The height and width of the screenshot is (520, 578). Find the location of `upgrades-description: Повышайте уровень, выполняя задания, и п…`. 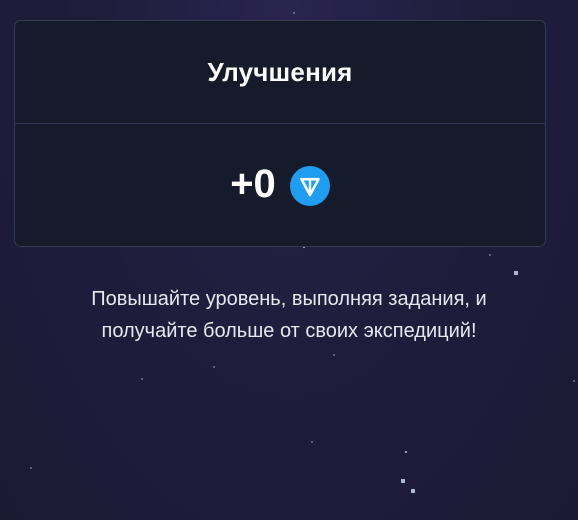

upgrades-description: Повышайте уровень, выполняя задания, и п… is located at coordinates (289, 315).